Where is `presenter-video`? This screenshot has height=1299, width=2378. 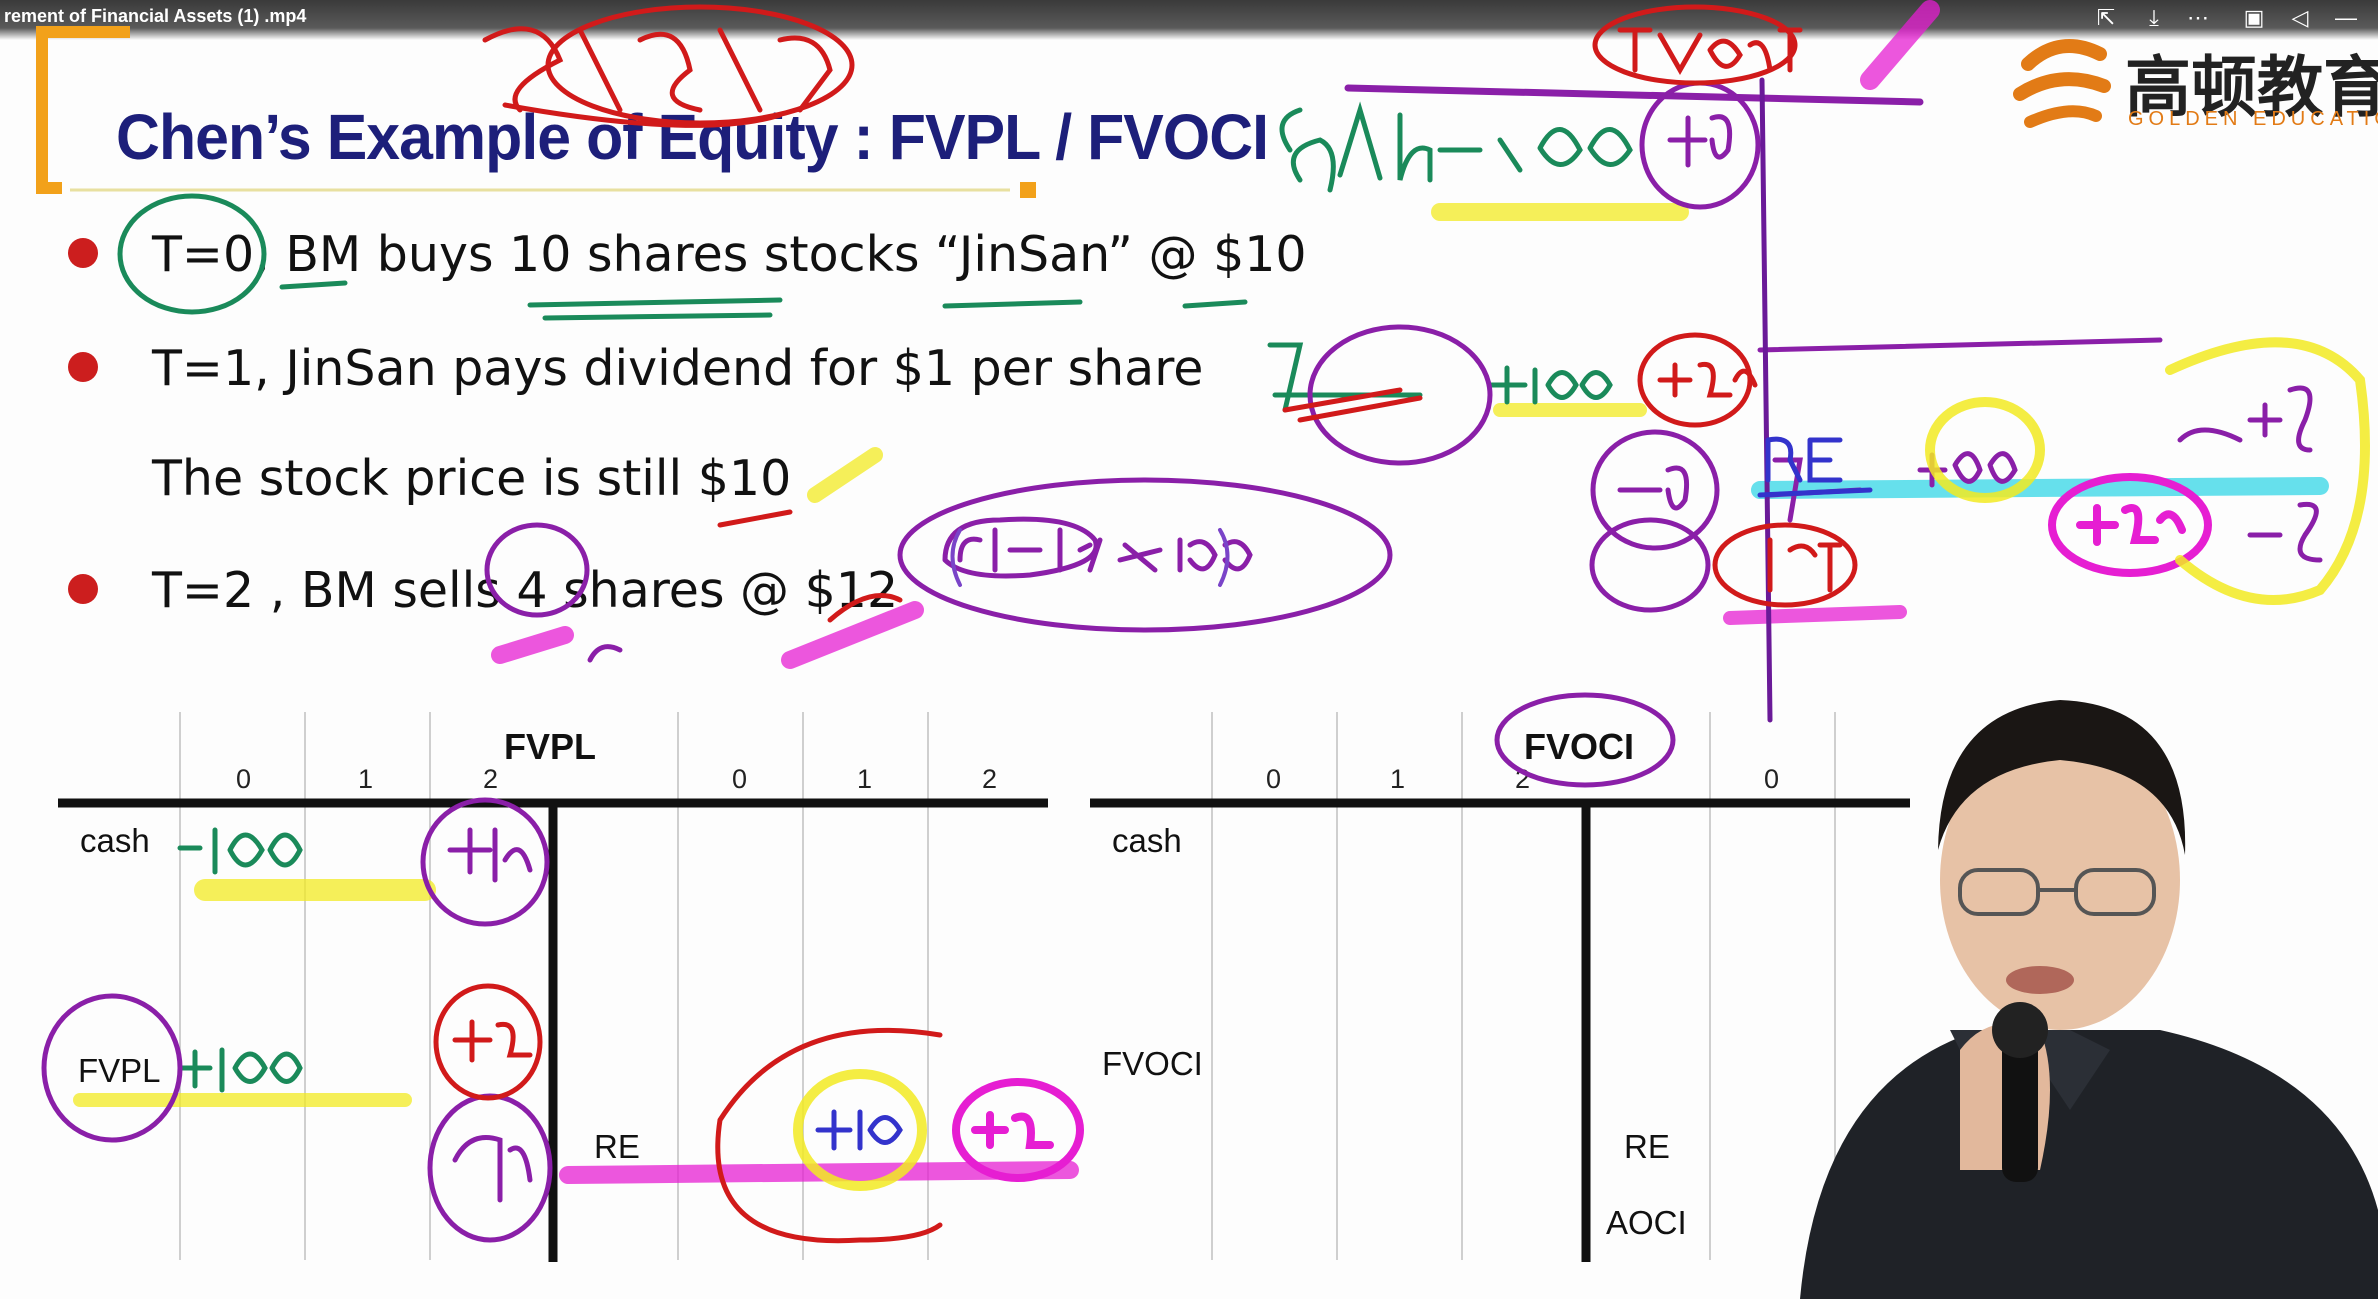
presenter-video is located at coordinates (2059, 974).